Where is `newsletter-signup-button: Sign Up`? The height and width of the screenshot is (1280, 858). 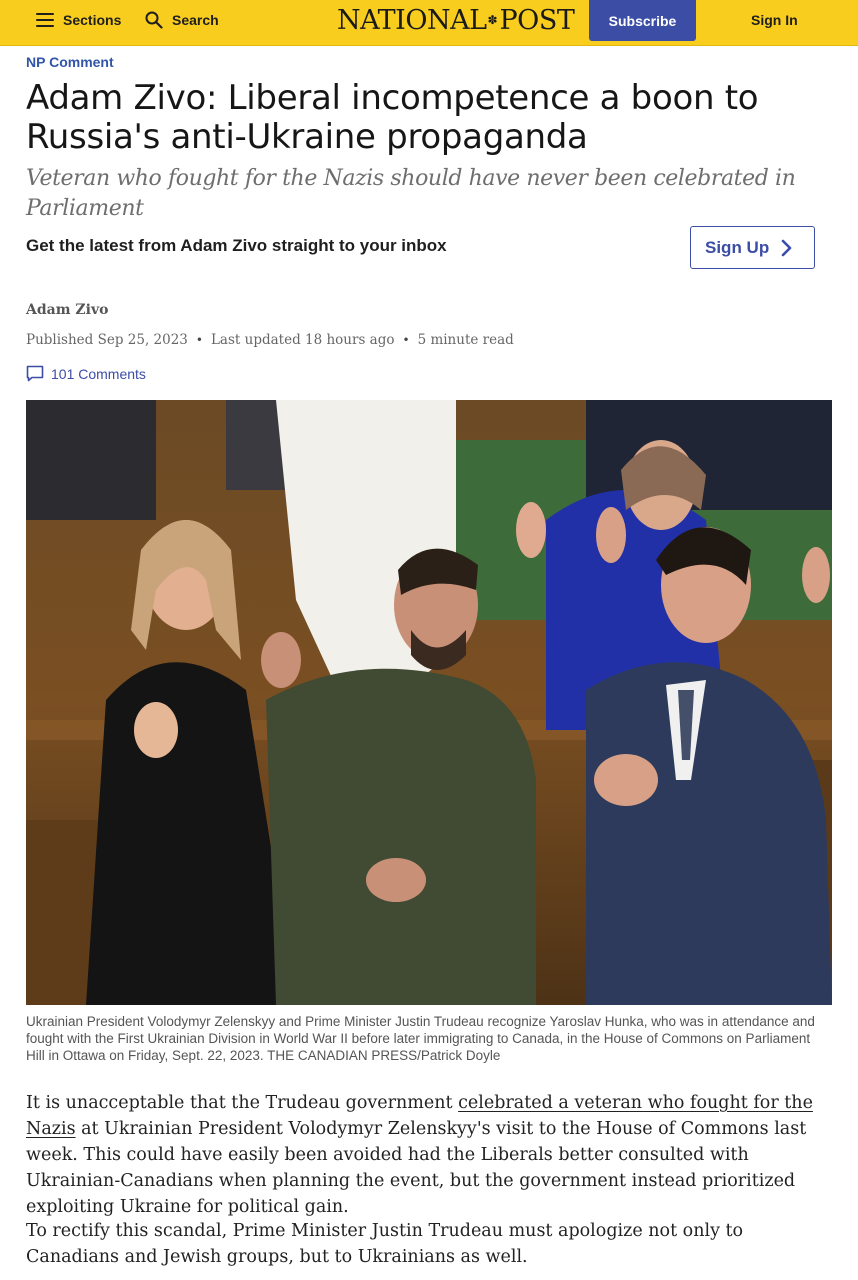
newsletter-signup-button: Sign Up is located at coordinates (752, 247).